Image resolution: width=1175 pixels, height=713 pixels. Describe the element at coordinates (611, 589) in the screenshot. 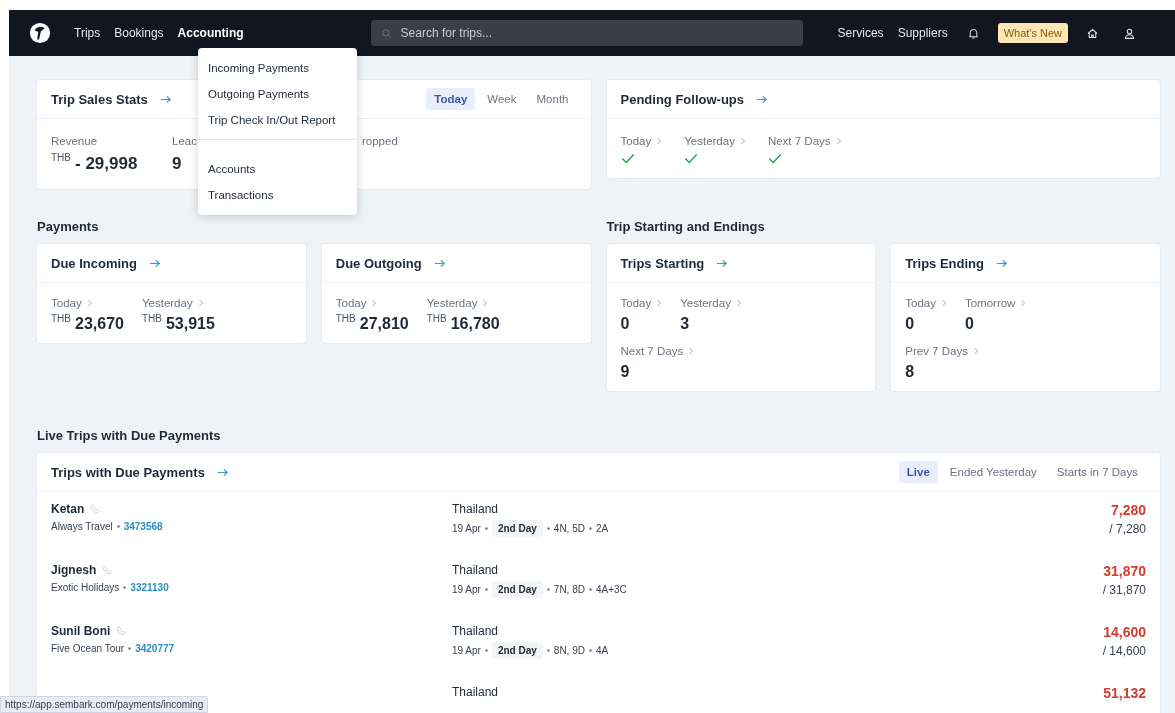

I see `pax-count: 4A+3C` at that location.